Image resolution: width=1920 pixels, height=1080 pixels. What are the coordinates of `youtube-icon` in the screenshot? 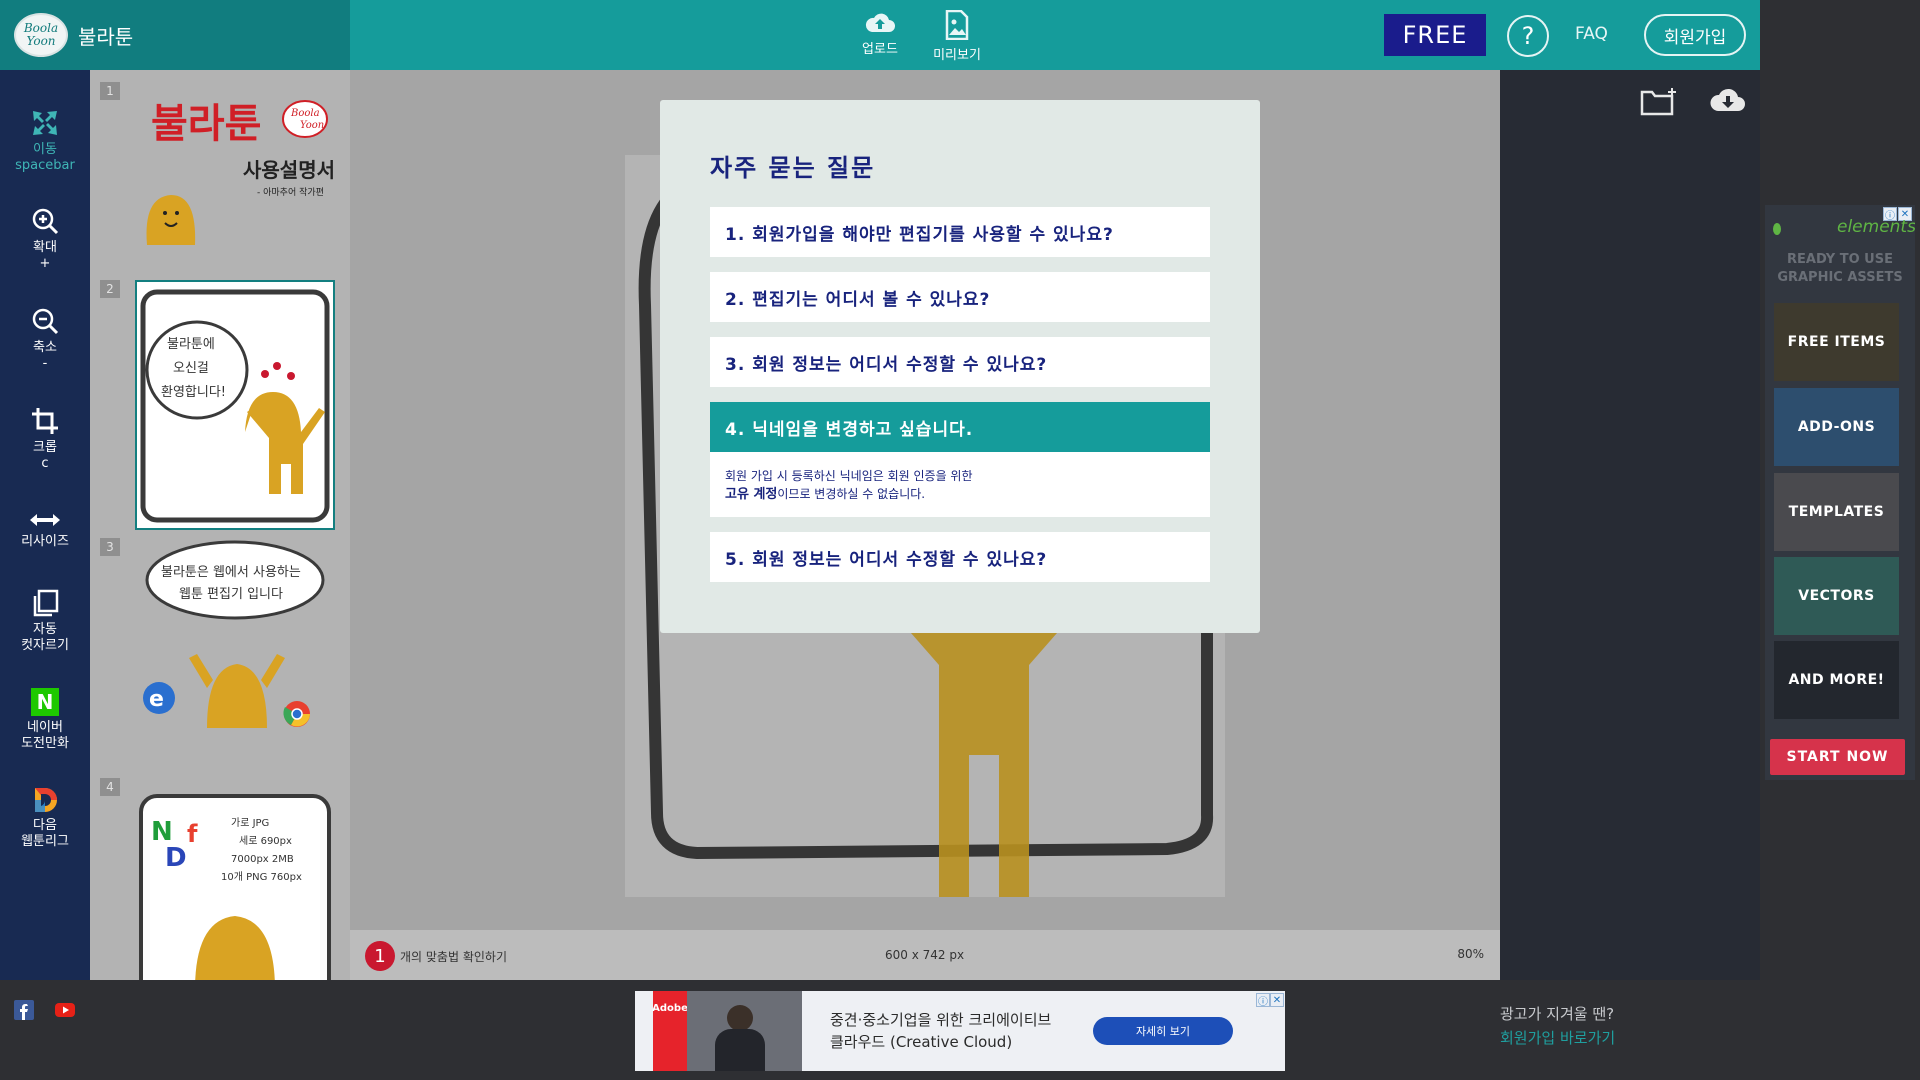 It's located at (65, 1010).